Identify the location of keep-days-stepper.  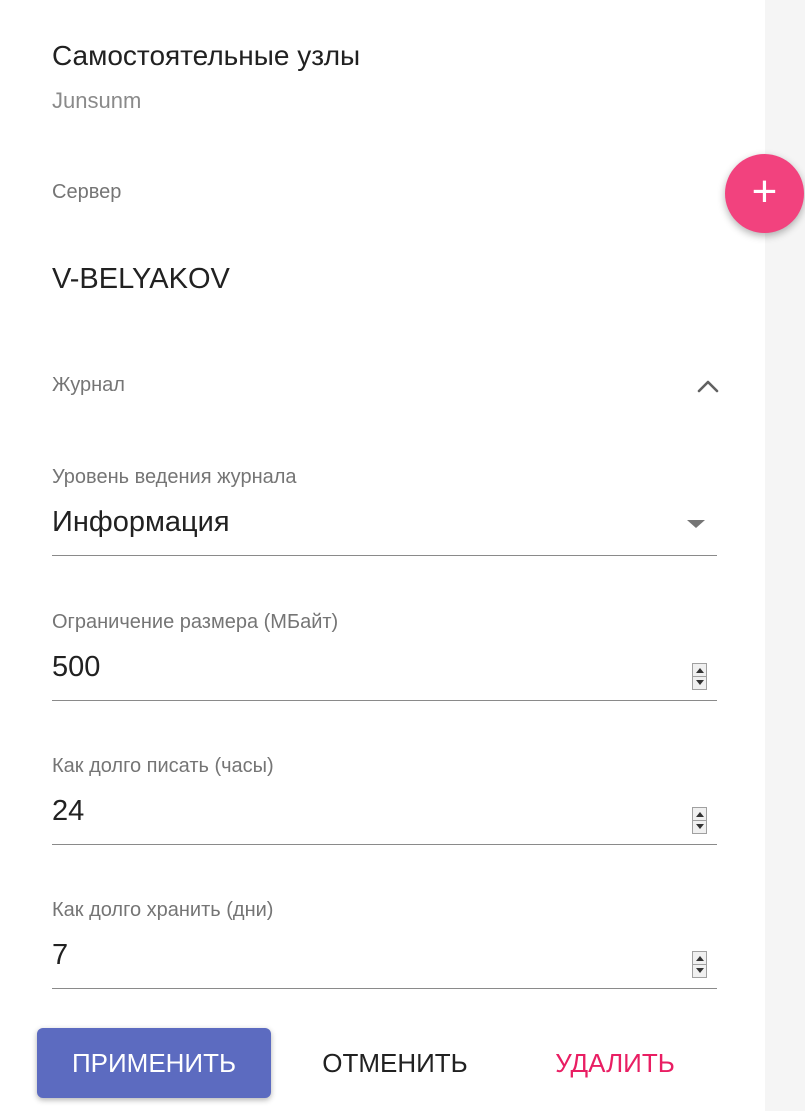
(699, 964).